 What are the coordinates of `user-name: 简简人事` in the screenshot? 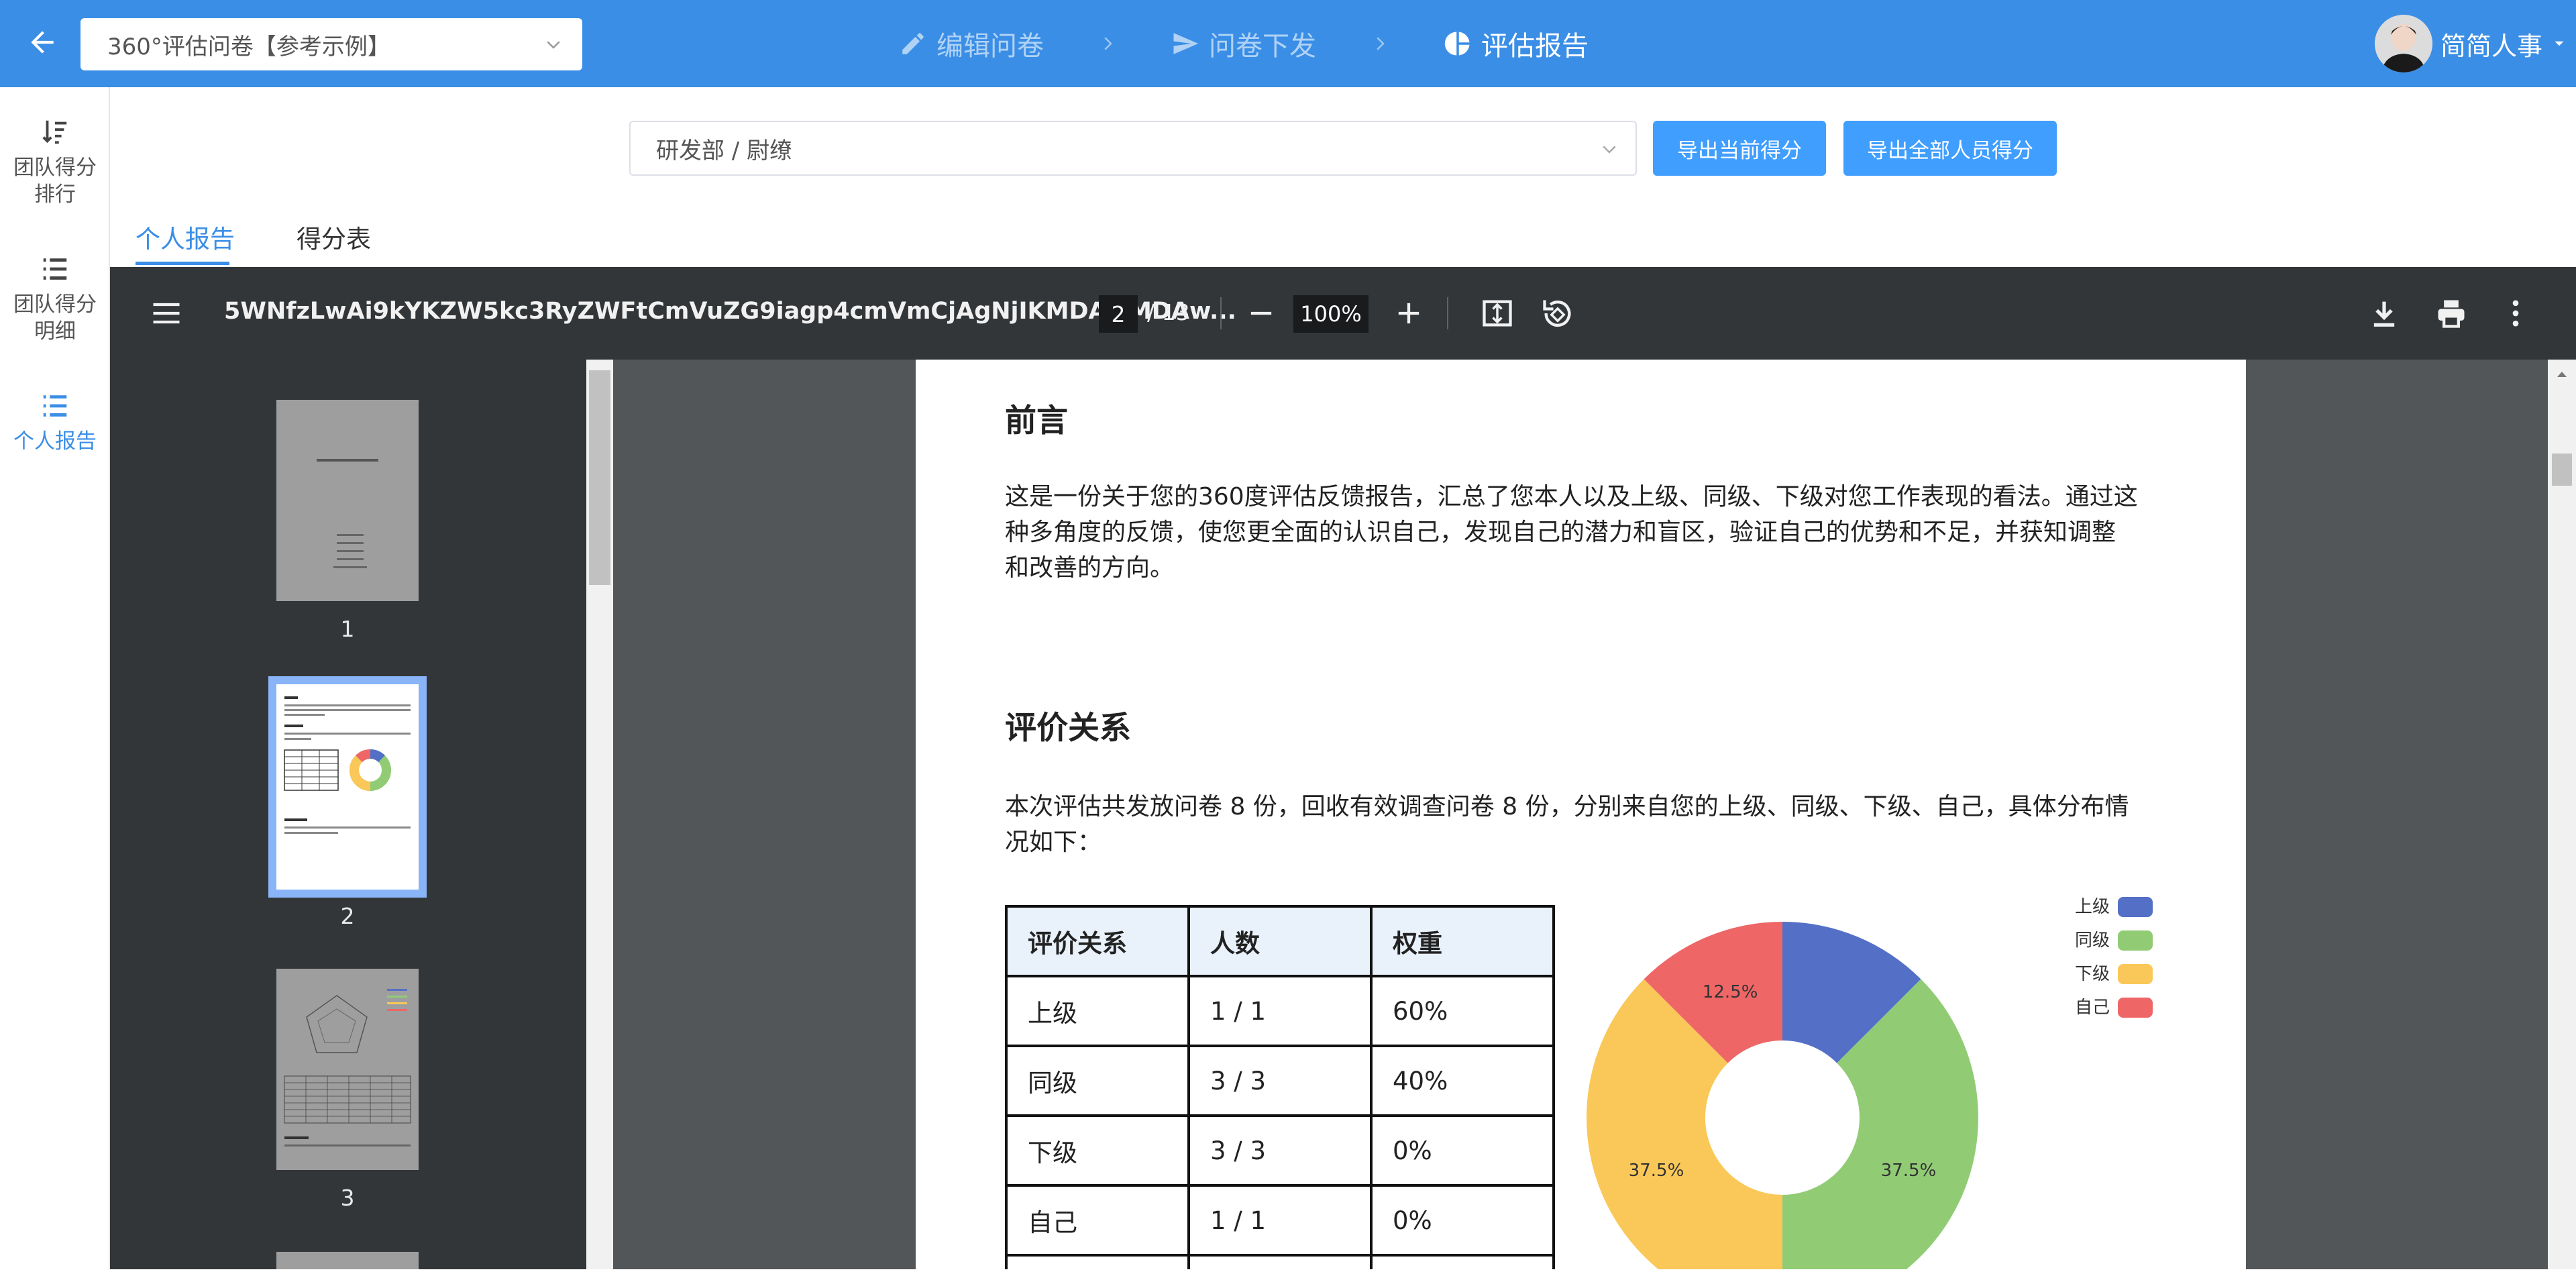 It's located at (2491, 46).